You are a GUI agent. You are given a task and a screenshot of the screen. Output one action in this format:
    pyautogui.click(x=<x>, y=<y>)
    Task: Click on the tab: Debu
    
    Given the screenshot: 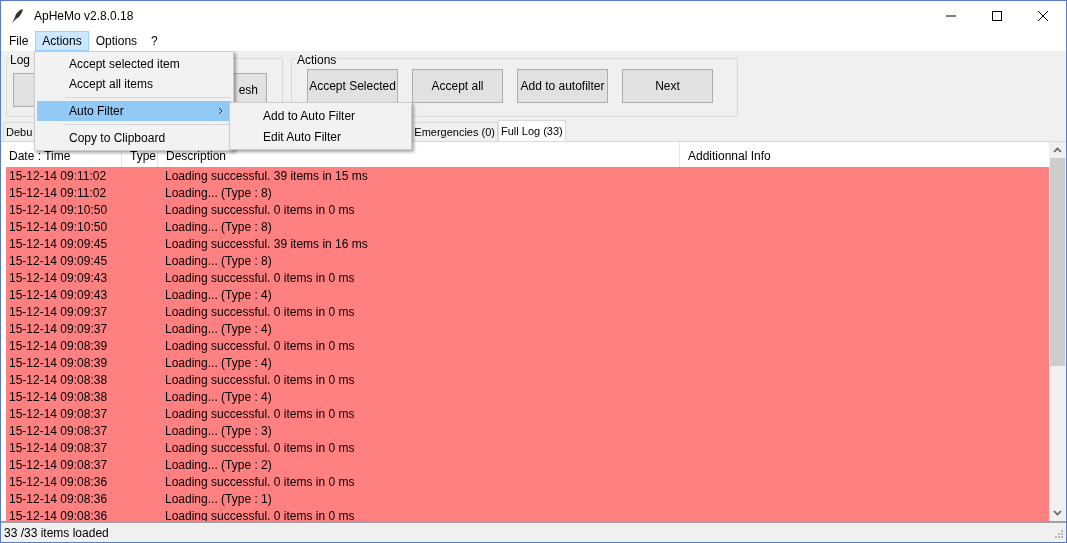 What is the action you would take?
    pyautogui.click(x=19, y=131)
    